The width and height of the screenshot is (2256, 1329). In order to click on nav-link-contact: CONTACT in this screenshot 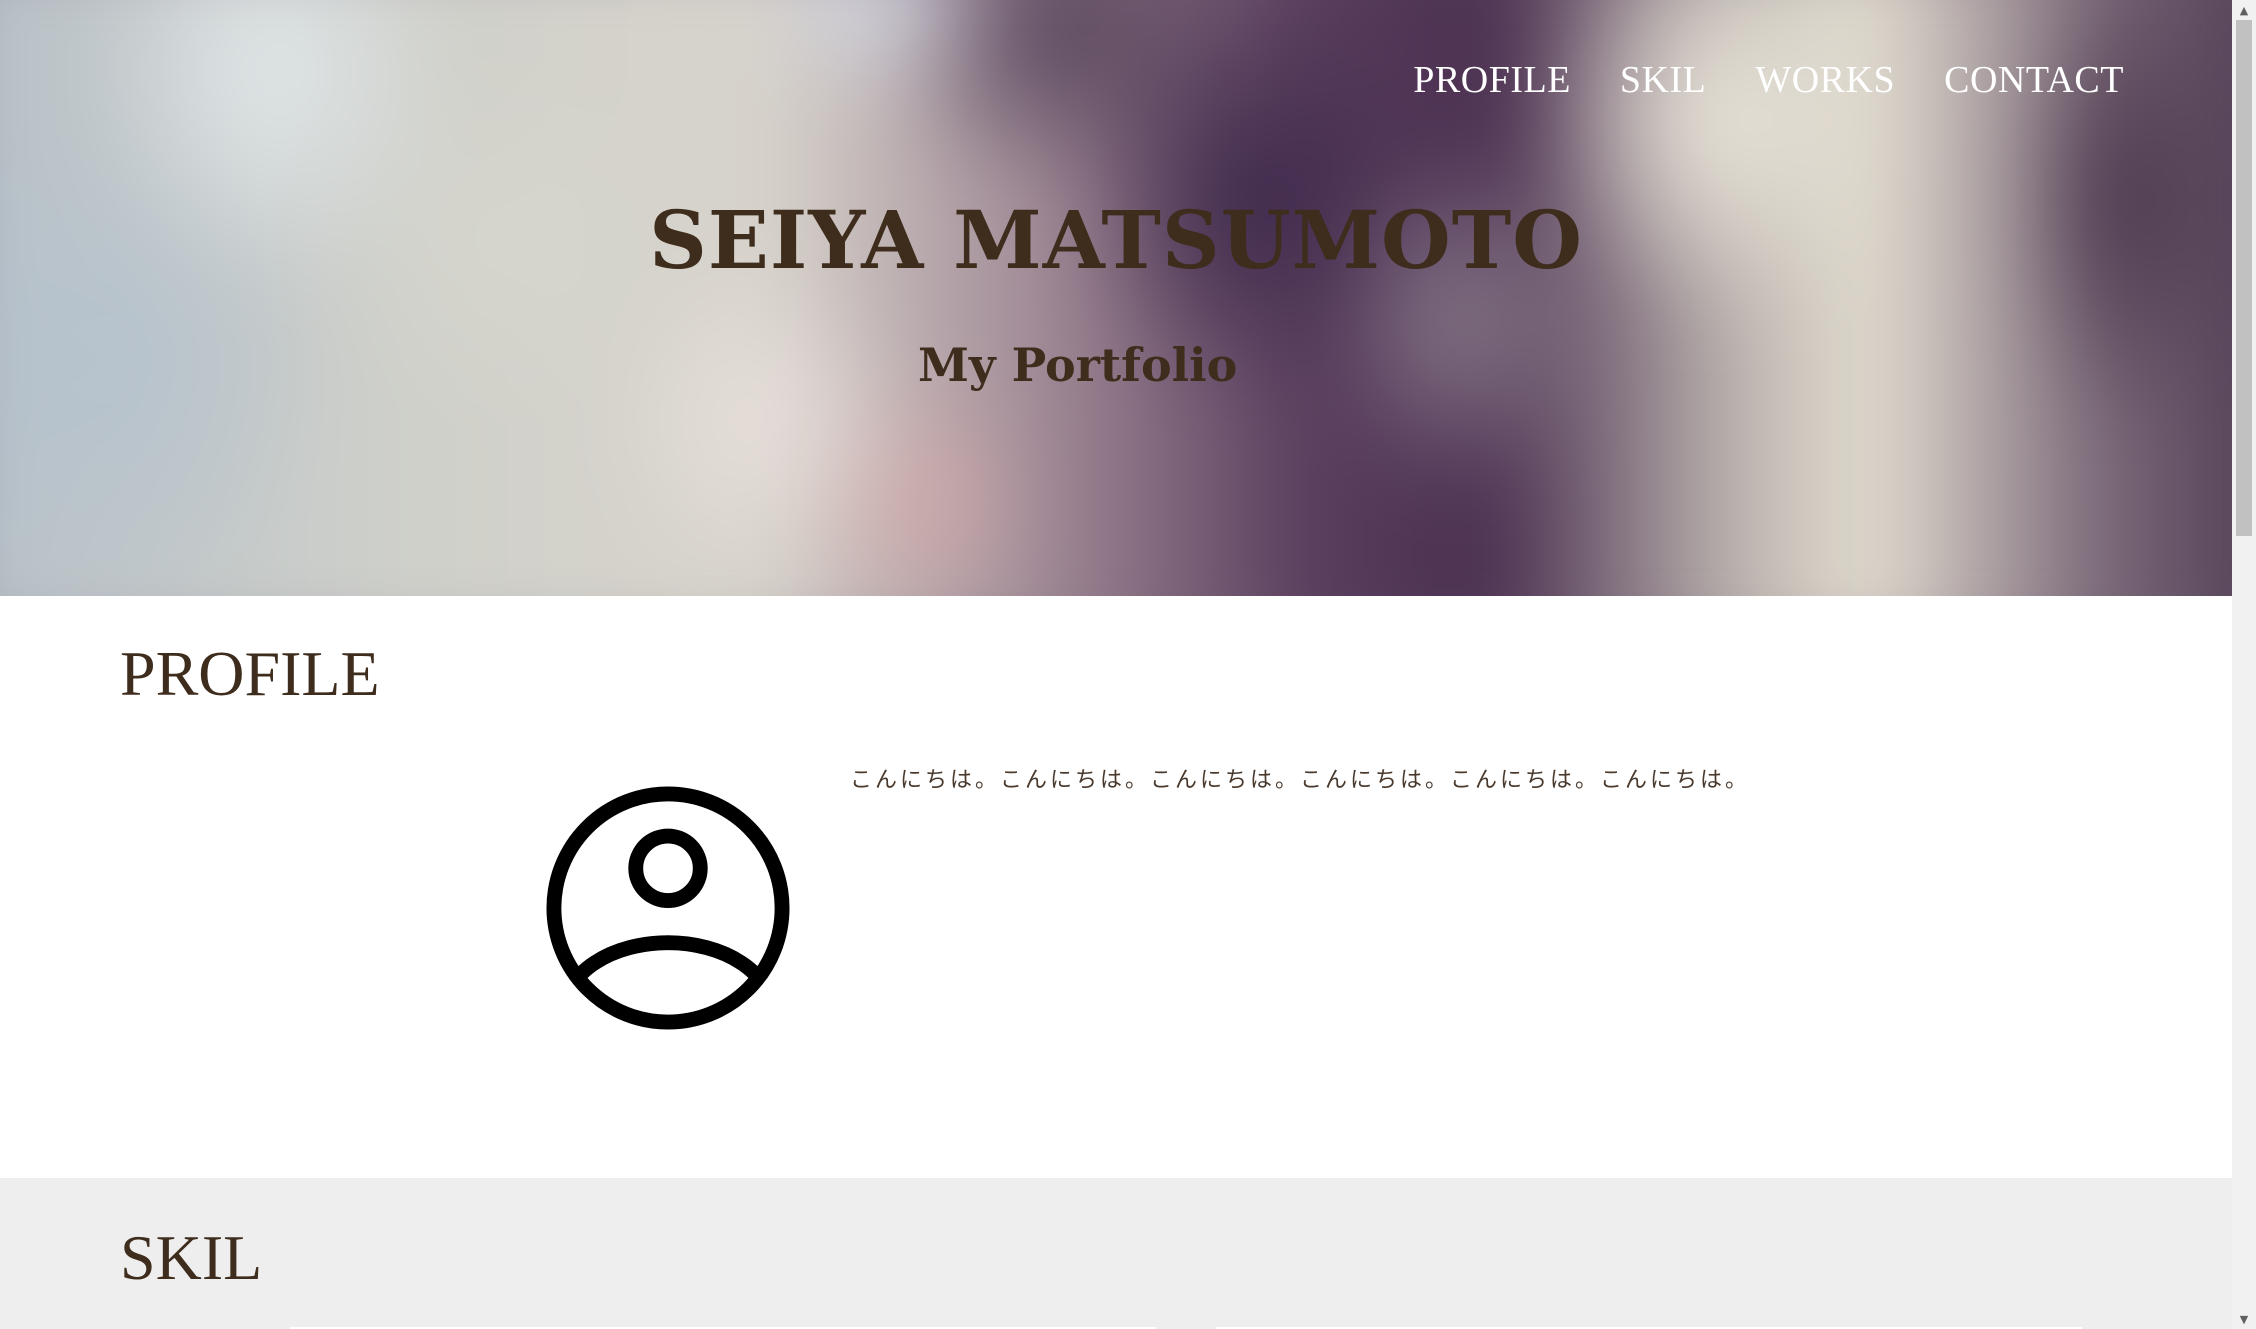, I will do `click(2034, 80)`.